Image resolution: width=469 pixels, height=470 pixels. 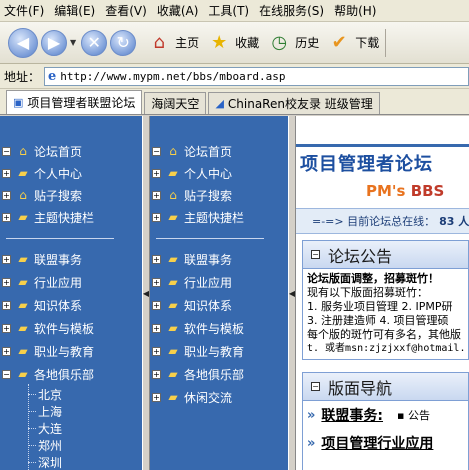 I want to click on section-link: 联盟事务:, so click(x=352, y=415).